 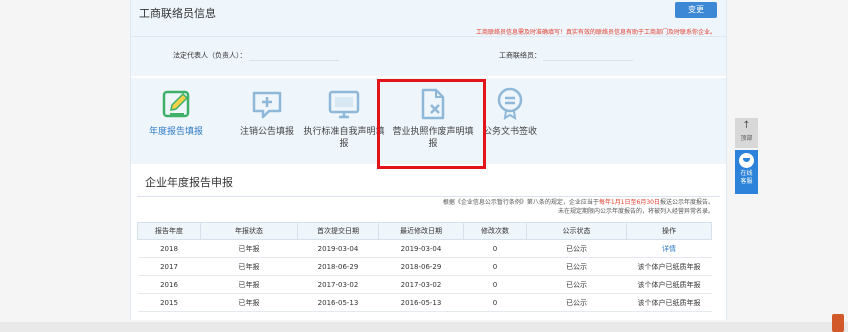 I want to click on legal-rep-label: 法定代表人（负责人）：, so click(x=210, y=55).